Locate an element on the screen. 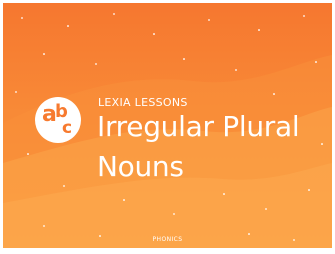 Image resolution: width=335 pixels, height=254 pixels. logo-letter-c: c is located at coordinates (67, 128).